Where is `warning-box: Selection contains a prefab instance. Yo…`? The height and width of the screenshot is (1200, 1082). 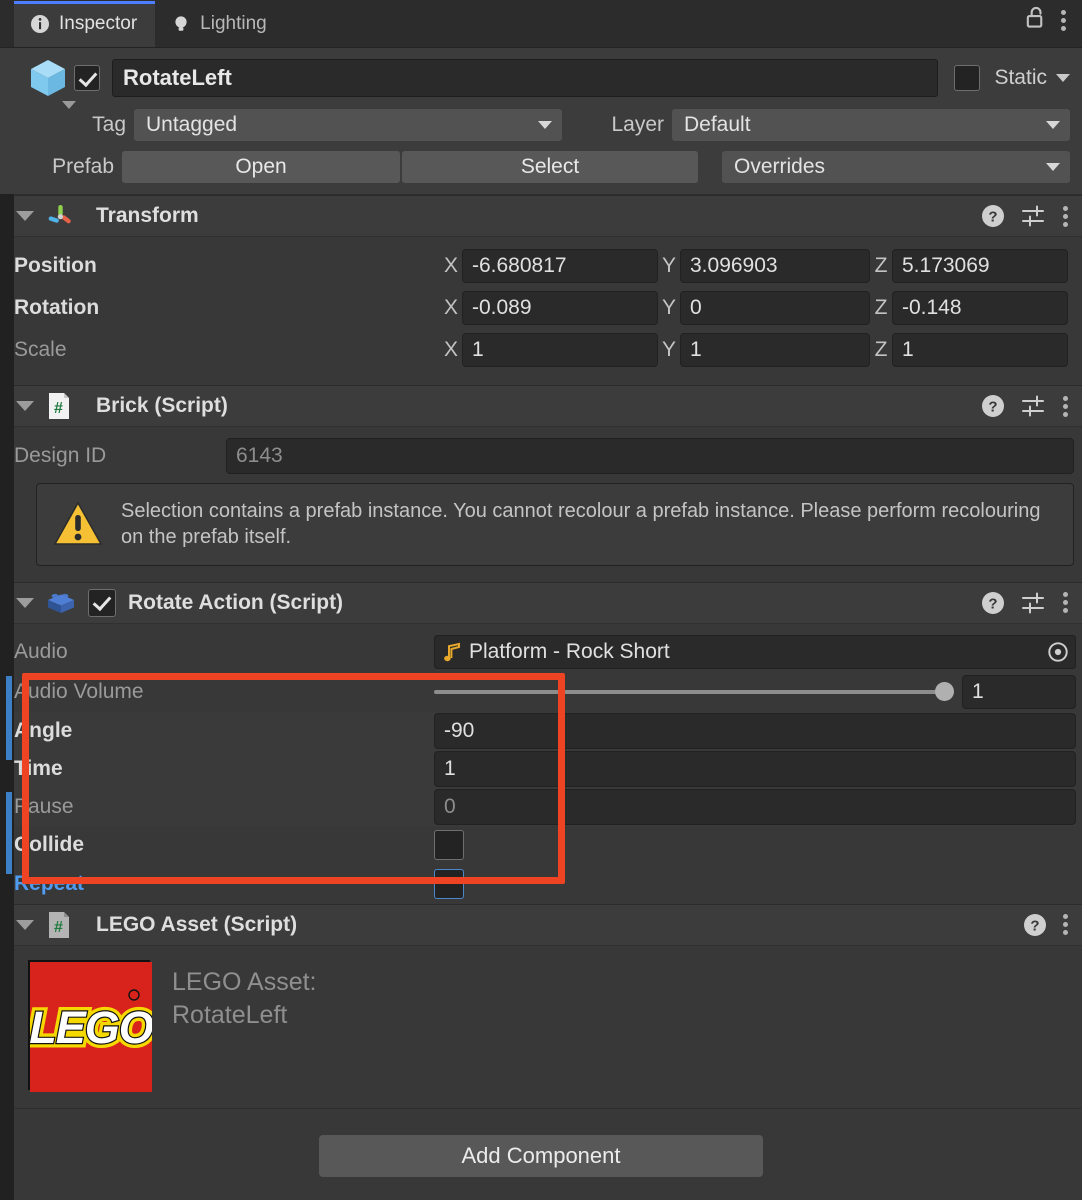
warning-box: Selection contains a prefab instance. Yo… is located at coordinates (555, 524).